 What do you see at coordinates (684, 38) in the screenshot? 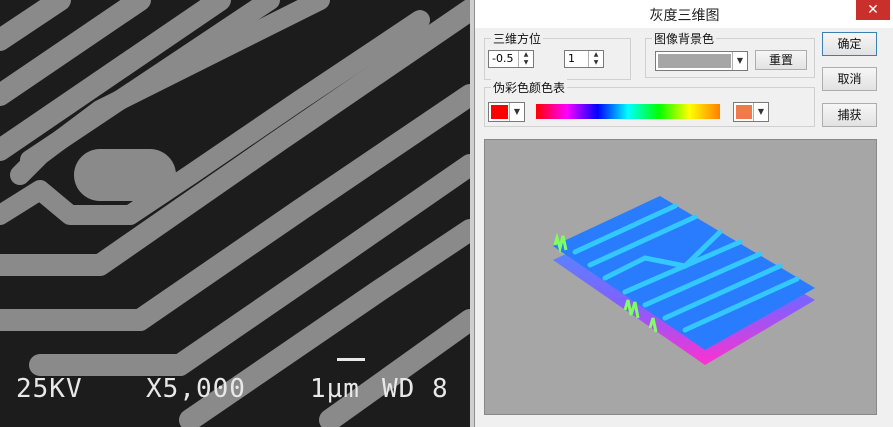
I see `background-label: 图像背景色` at bounding box center [684, 38].